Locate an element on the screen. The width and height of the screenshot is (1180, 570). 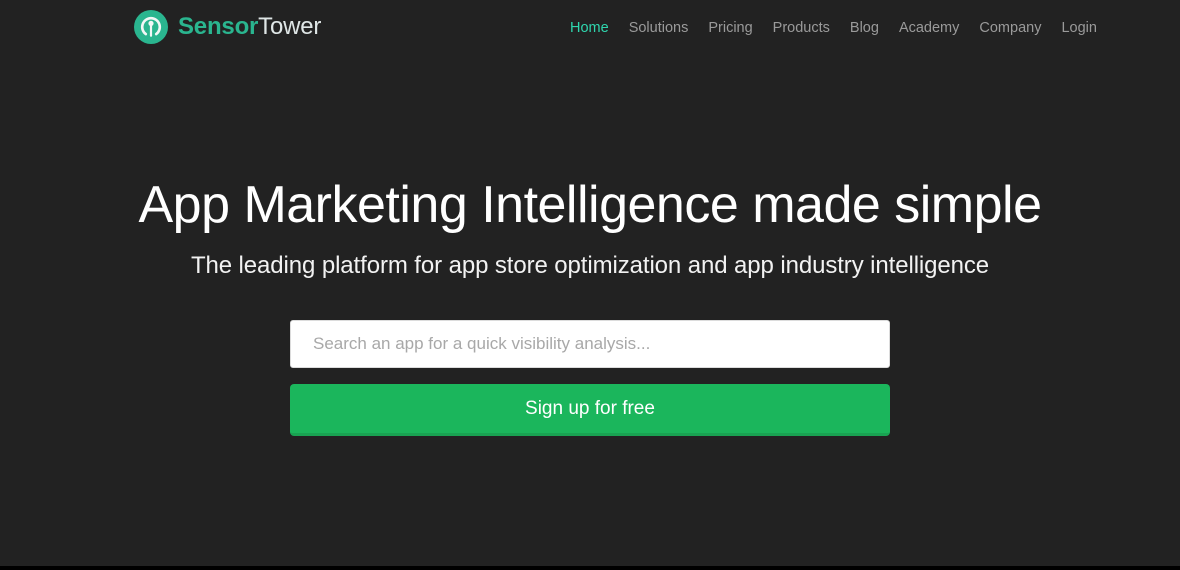
brand-wordmark-primary: Sensor is located at coordinates (218, 26).